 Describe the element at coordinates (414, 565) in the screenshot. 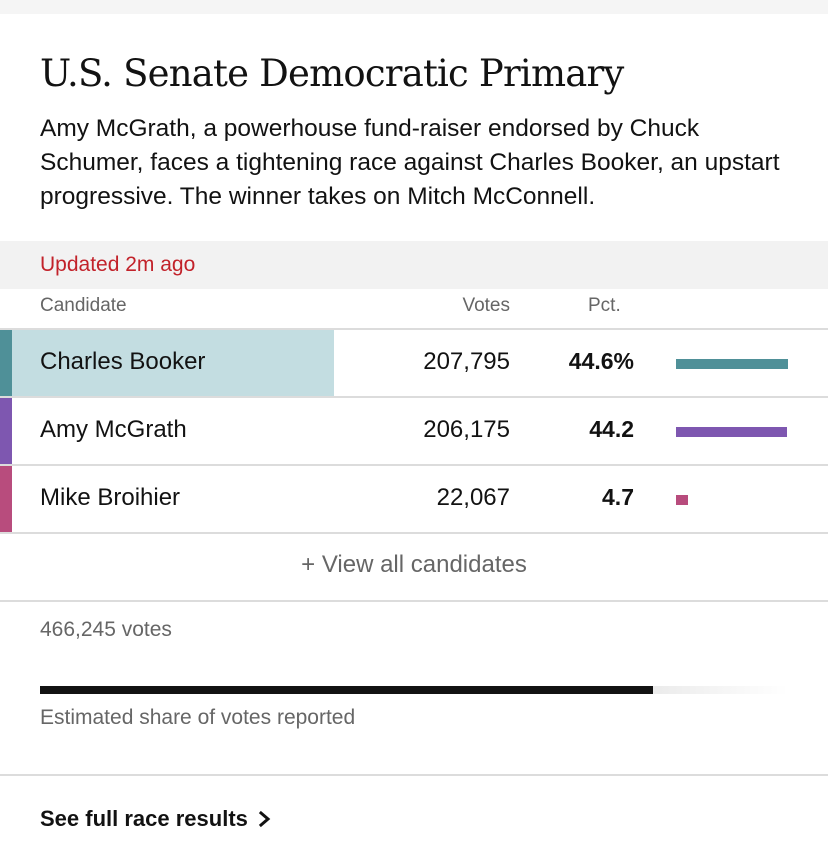

I see `view-all-candidates-button: + View all candidates` at that location.